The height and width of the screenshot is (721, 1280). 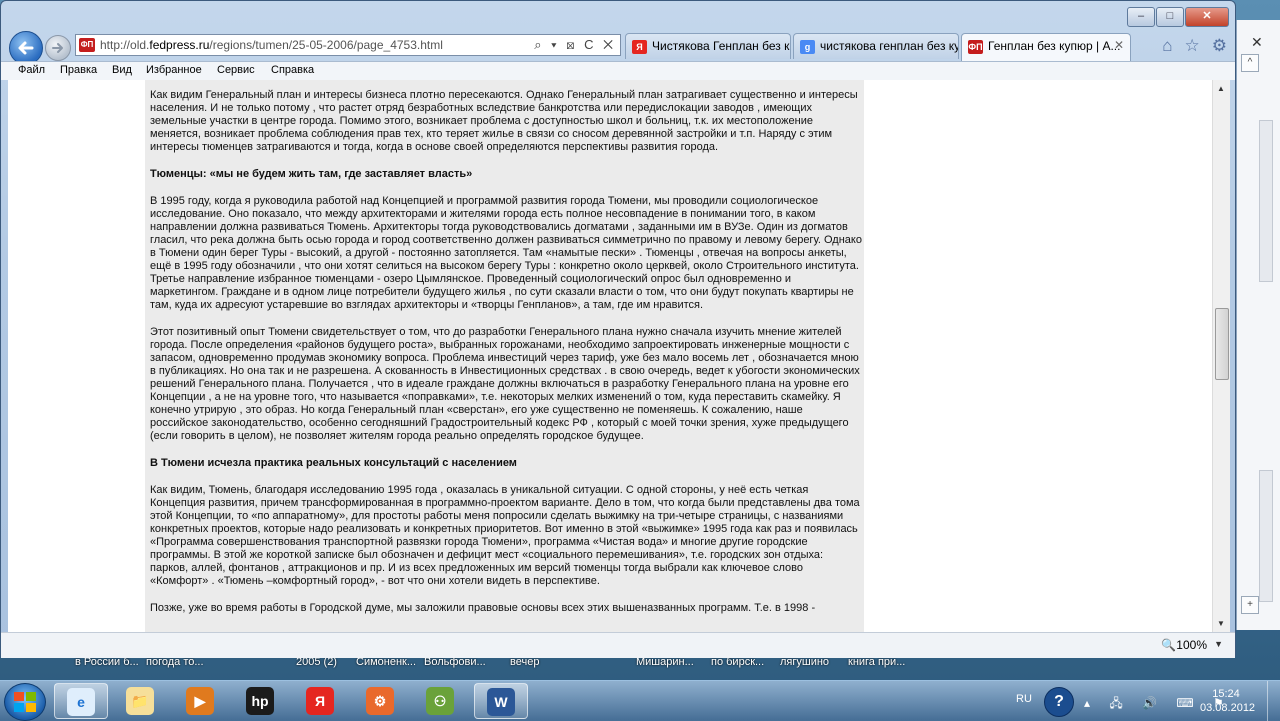 I want to click on fedpress-icon: ФП, so click(x=975, y=47).